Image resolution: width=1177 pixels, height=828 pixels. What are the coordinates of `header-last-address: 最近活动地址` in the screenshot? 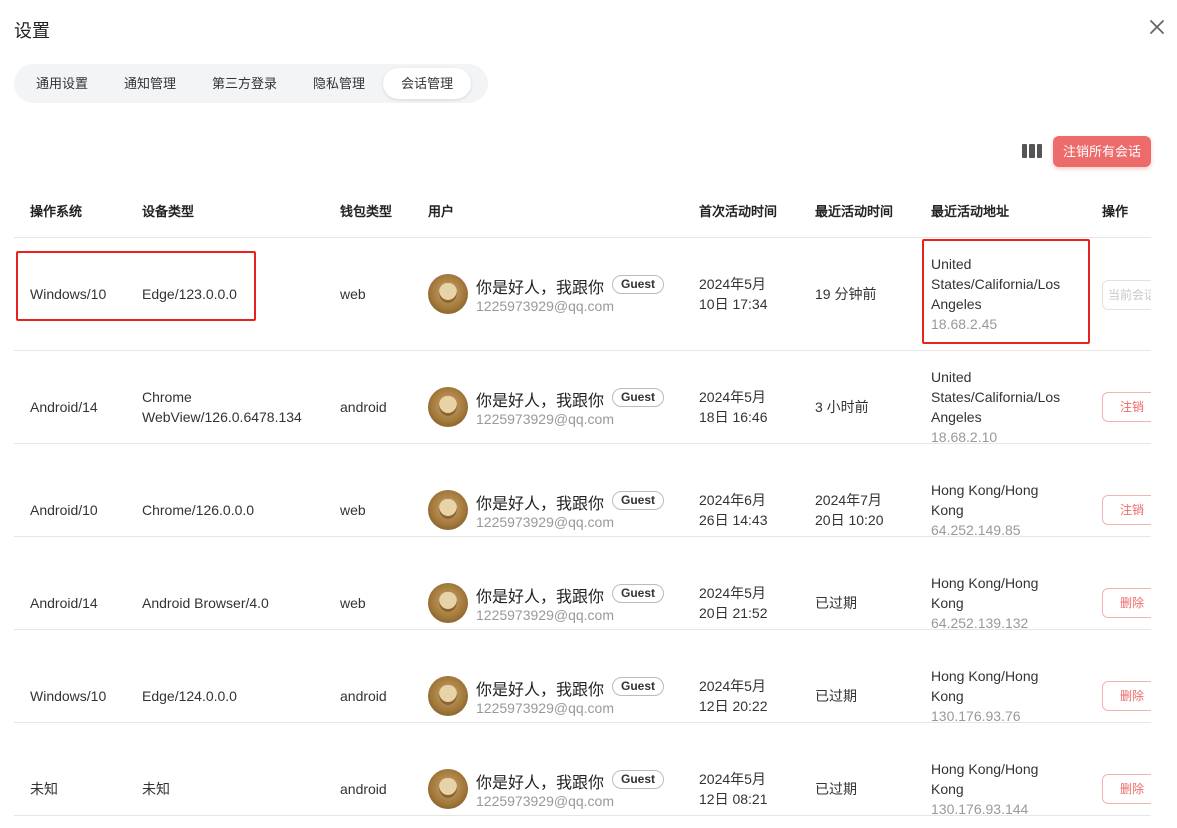 It's located at (970, 211).